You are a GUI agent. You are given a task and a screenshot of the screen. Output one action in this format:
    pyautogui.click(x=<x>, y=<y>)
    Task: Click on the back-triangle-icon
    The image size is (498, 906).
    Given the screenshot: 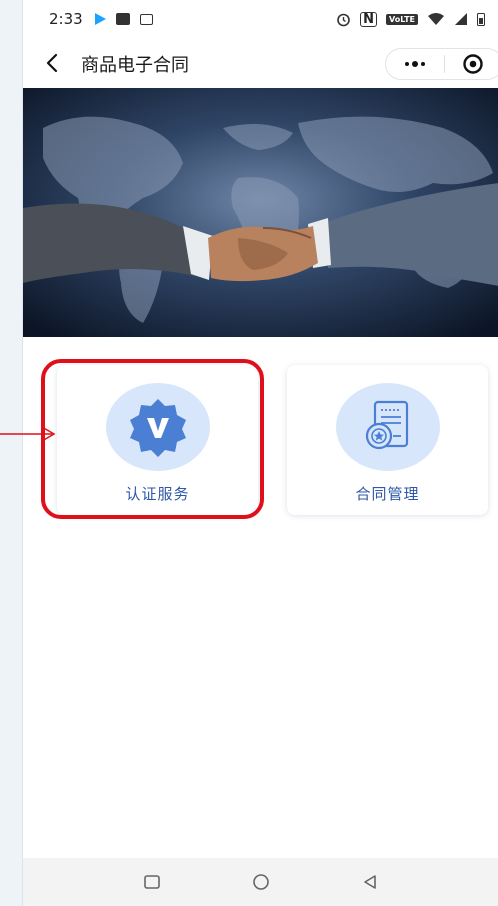 What is the action you would take?
    pyautogui.click(x=370, y=882)
    